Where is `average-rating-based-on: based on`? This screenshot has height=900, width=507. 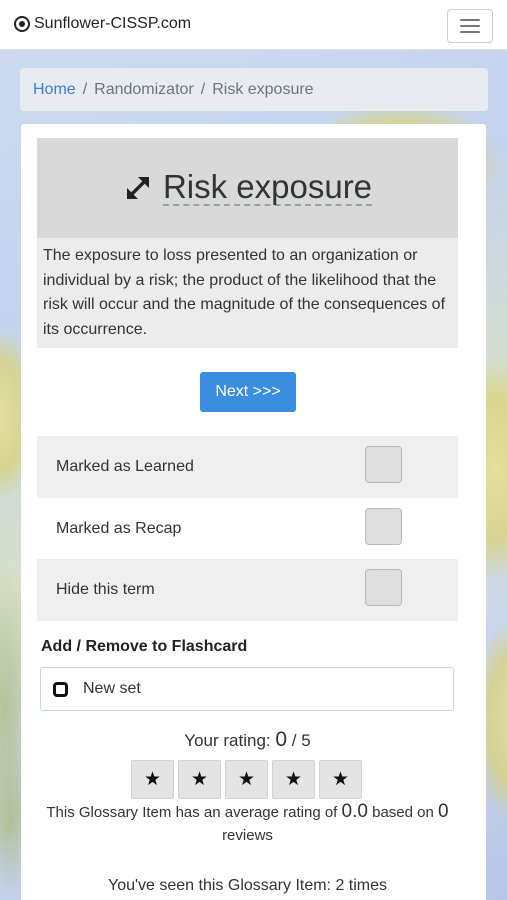 average-rating-based-on: based on is located at coordinates (403, 812).